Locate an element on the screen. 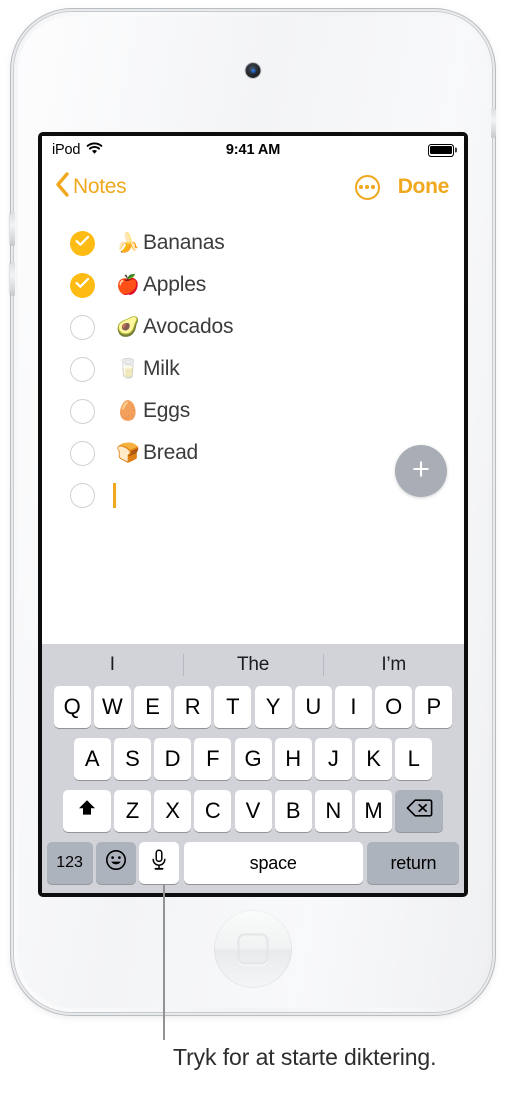 The width and height of the screenshot is (521, 1093). key-a: A is located at coordinates (92, 759).